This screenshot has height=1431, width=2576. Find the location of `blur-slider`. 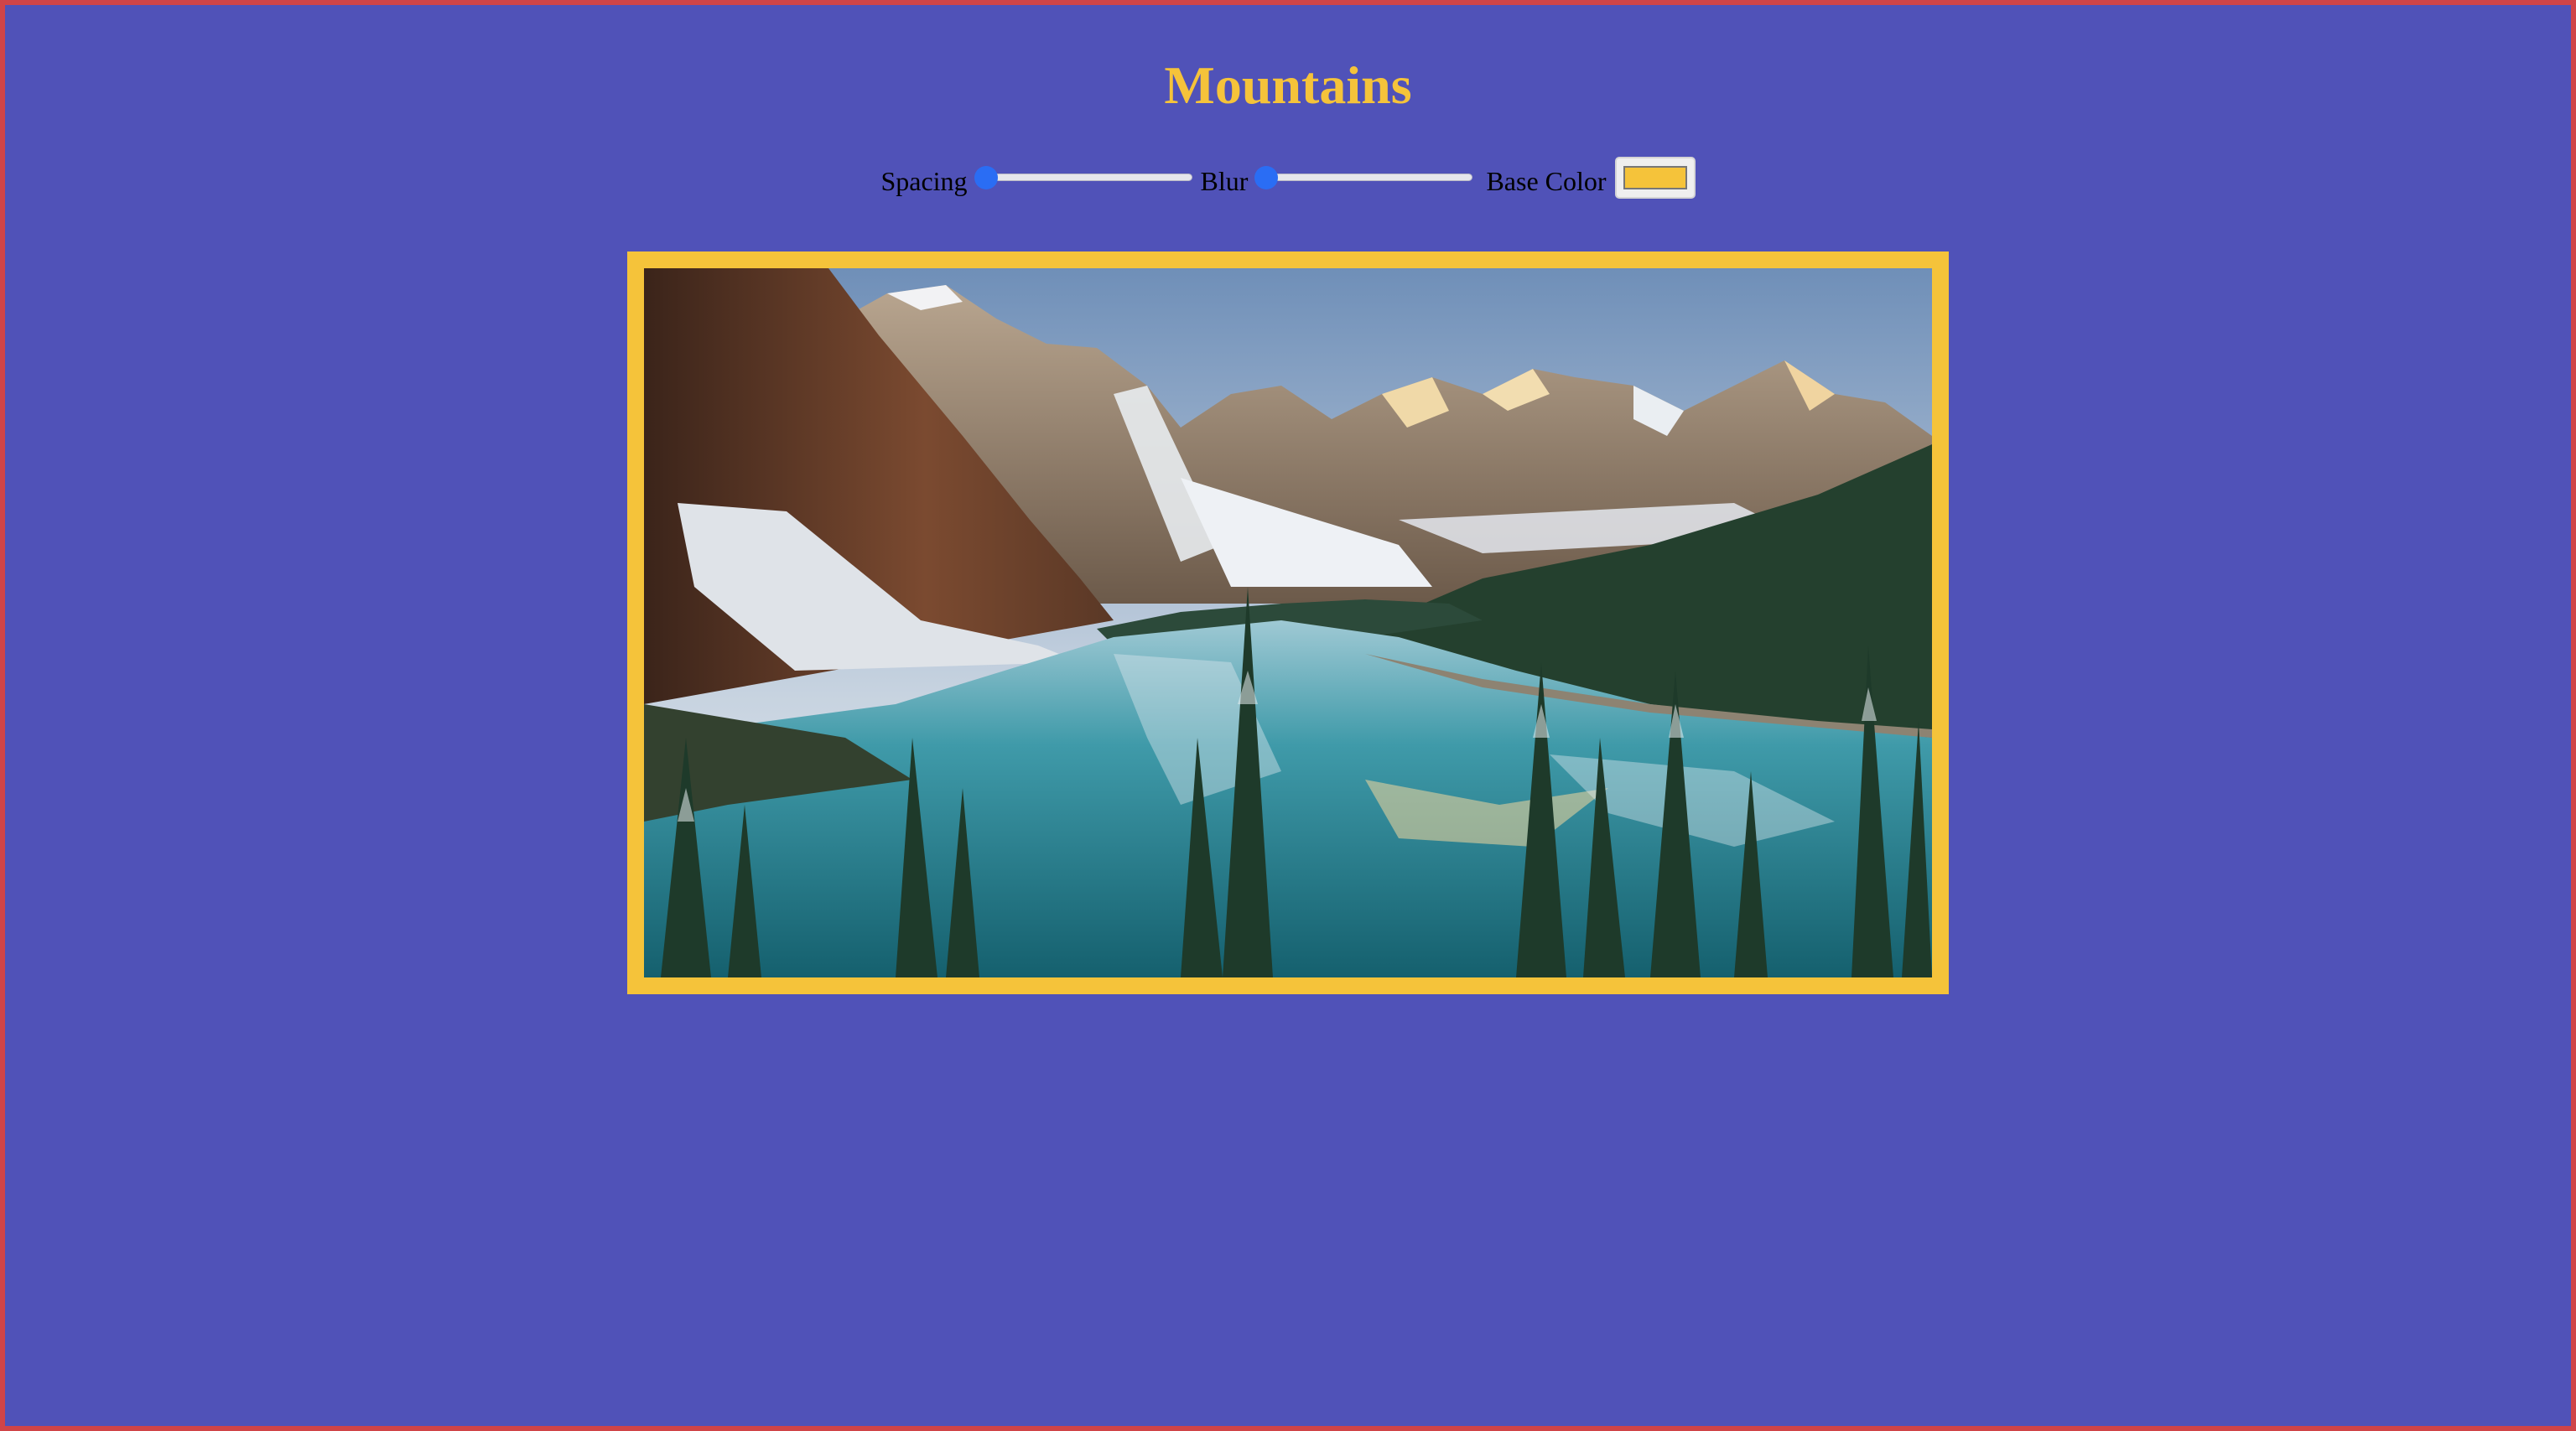

blur-slider is located at coordinates (1363, 177).